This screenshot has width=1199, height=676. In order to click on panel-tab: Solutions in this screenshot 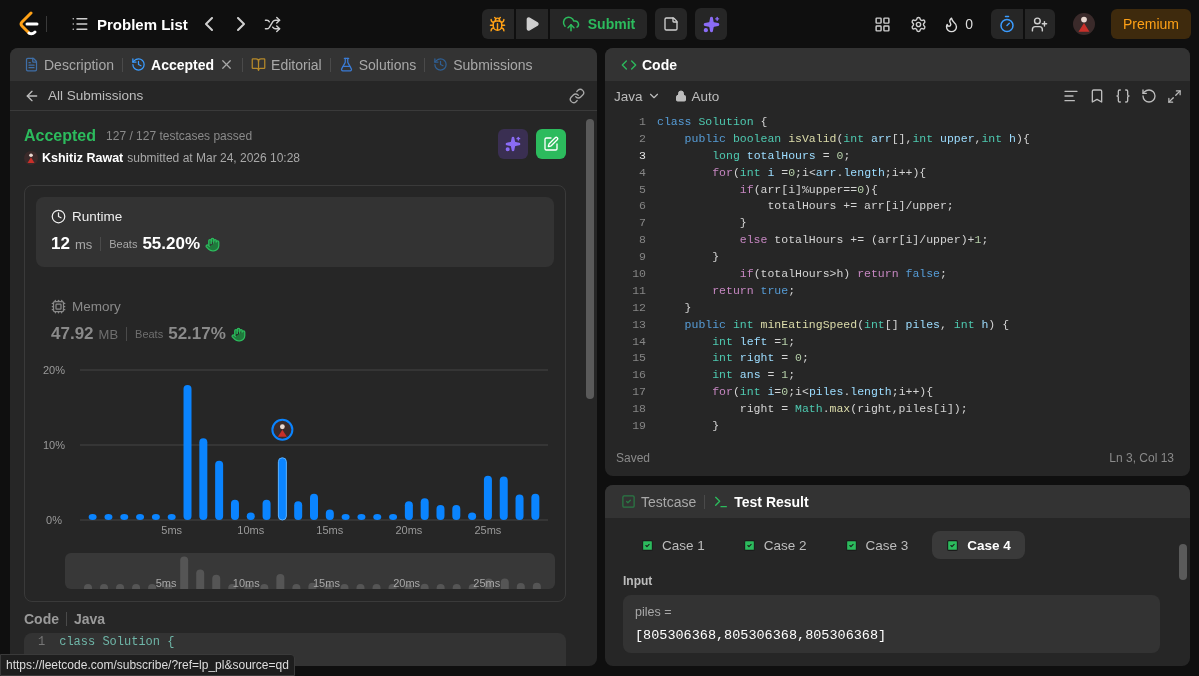, I will do `click(377, 64)`.